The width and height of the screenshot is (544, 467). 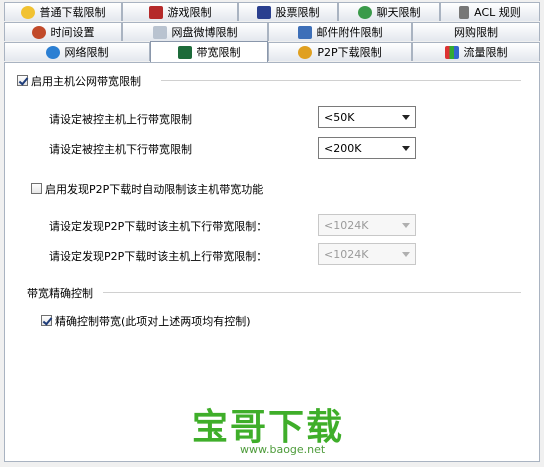 What do you see at coordinates (189, 12) in the screenshot?
I see `tab-label: 游戏限制` at bounding box center [189, 12].